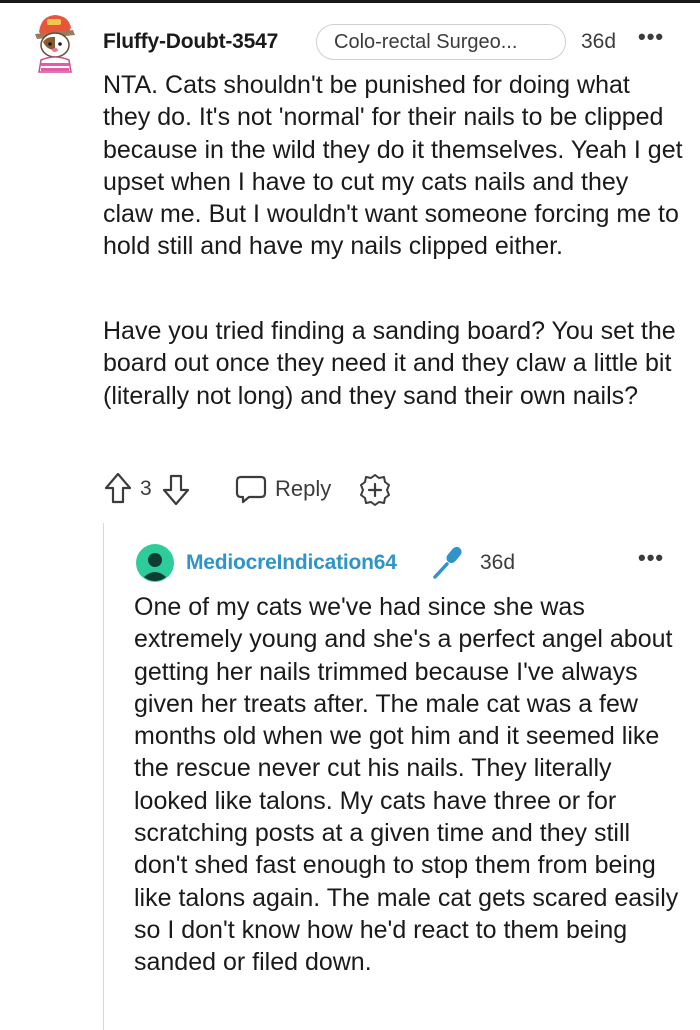 The height and width of the screenshot is (1030, 700). I want to click on downvote-icon, so click(176, 489).